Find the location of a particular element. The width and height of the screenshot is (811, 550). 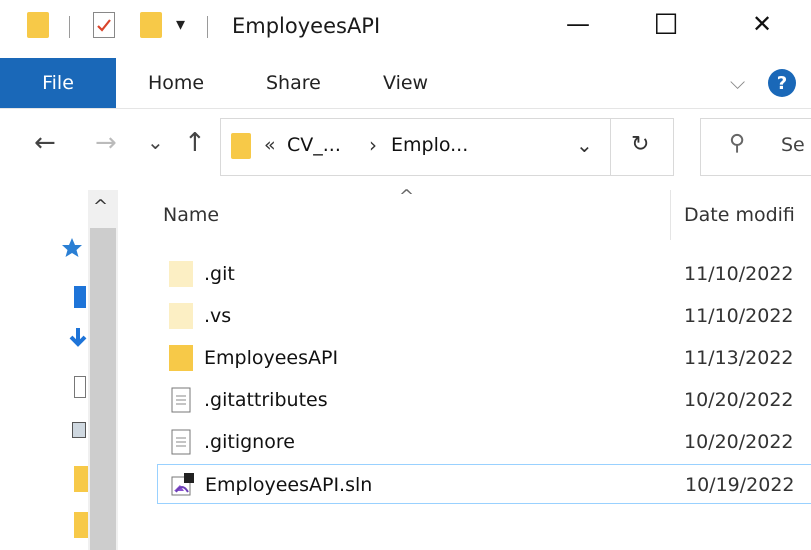

maximize-button: ☐ is located at coordinates (666, 24).